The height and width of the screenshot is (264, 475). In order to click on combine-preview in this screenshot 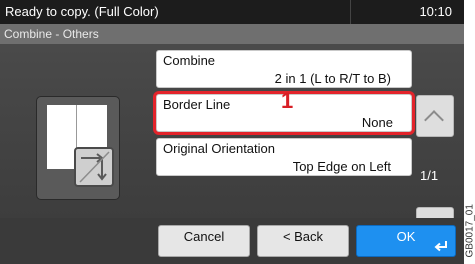, I will do `click(78, 148)`.